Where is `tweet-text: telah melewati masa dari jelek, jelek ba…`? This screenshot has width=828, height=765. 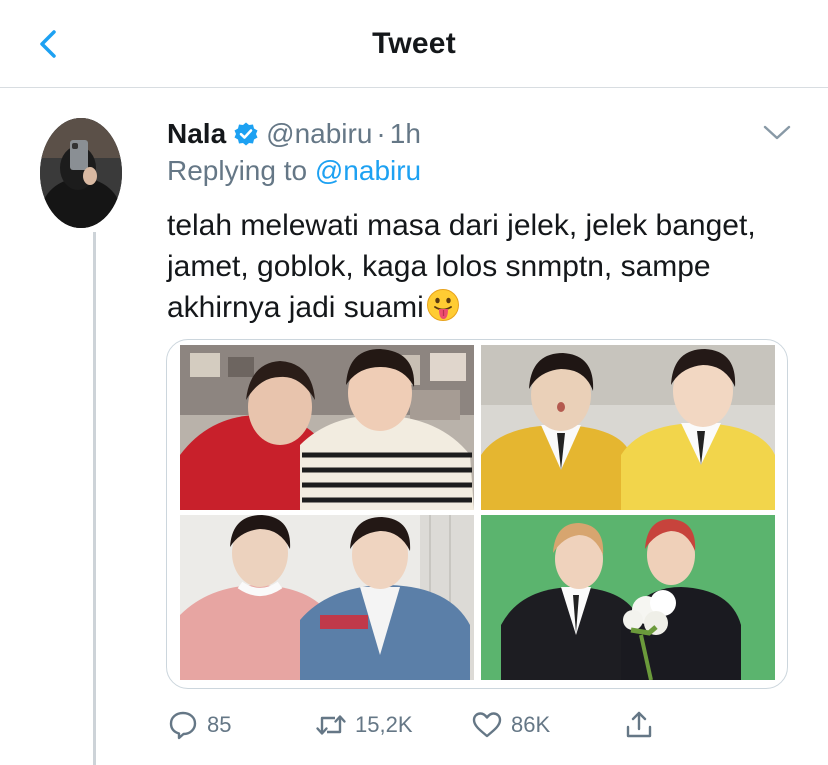
tweet-text: telah melewati masa dari jelek, jelek ba… is located at coordinates (461, 266).